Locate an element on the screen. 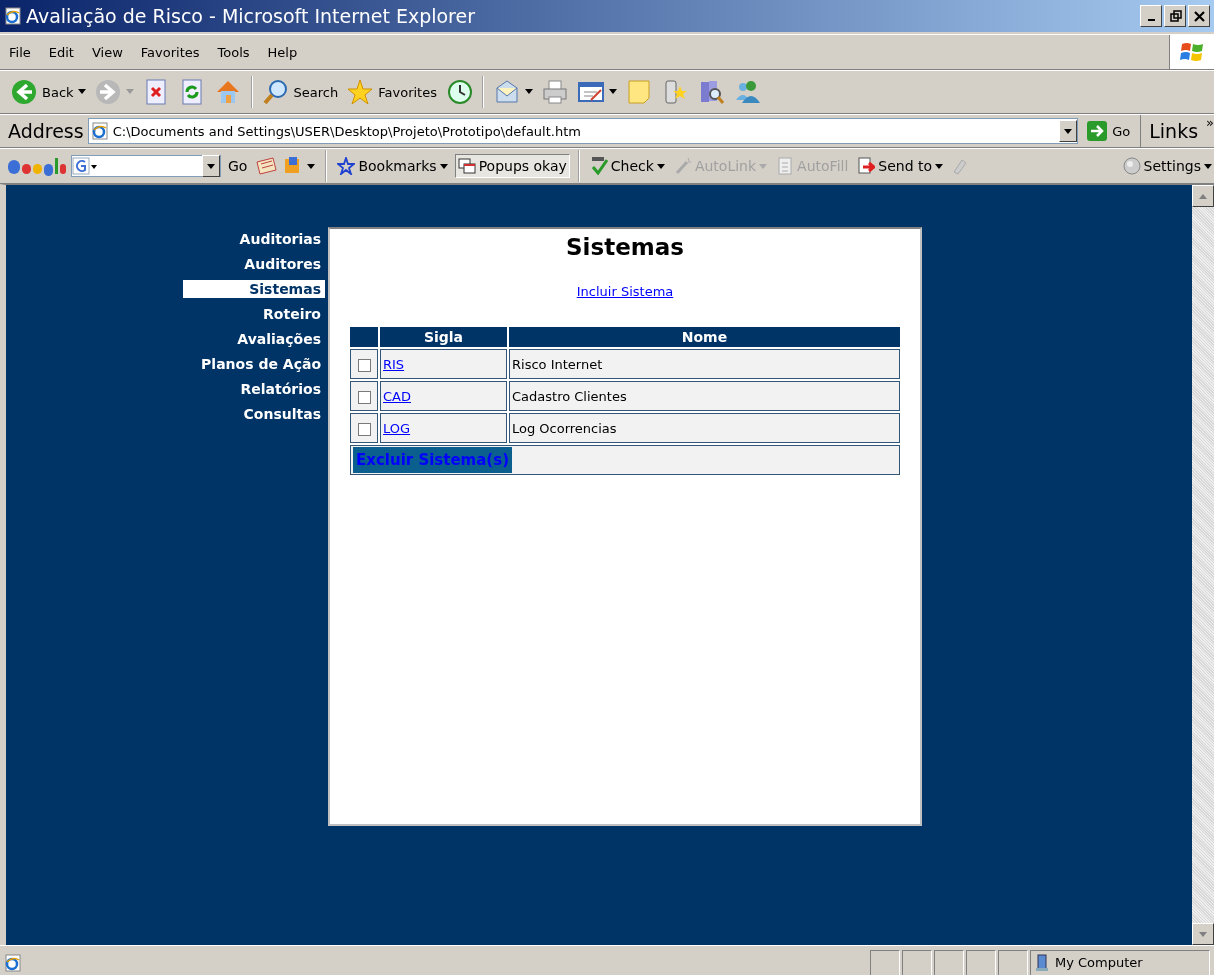 The height and width of the screenshot is (975, 1214). toolbar-button: Settings is located at coordinates (1167, 166).